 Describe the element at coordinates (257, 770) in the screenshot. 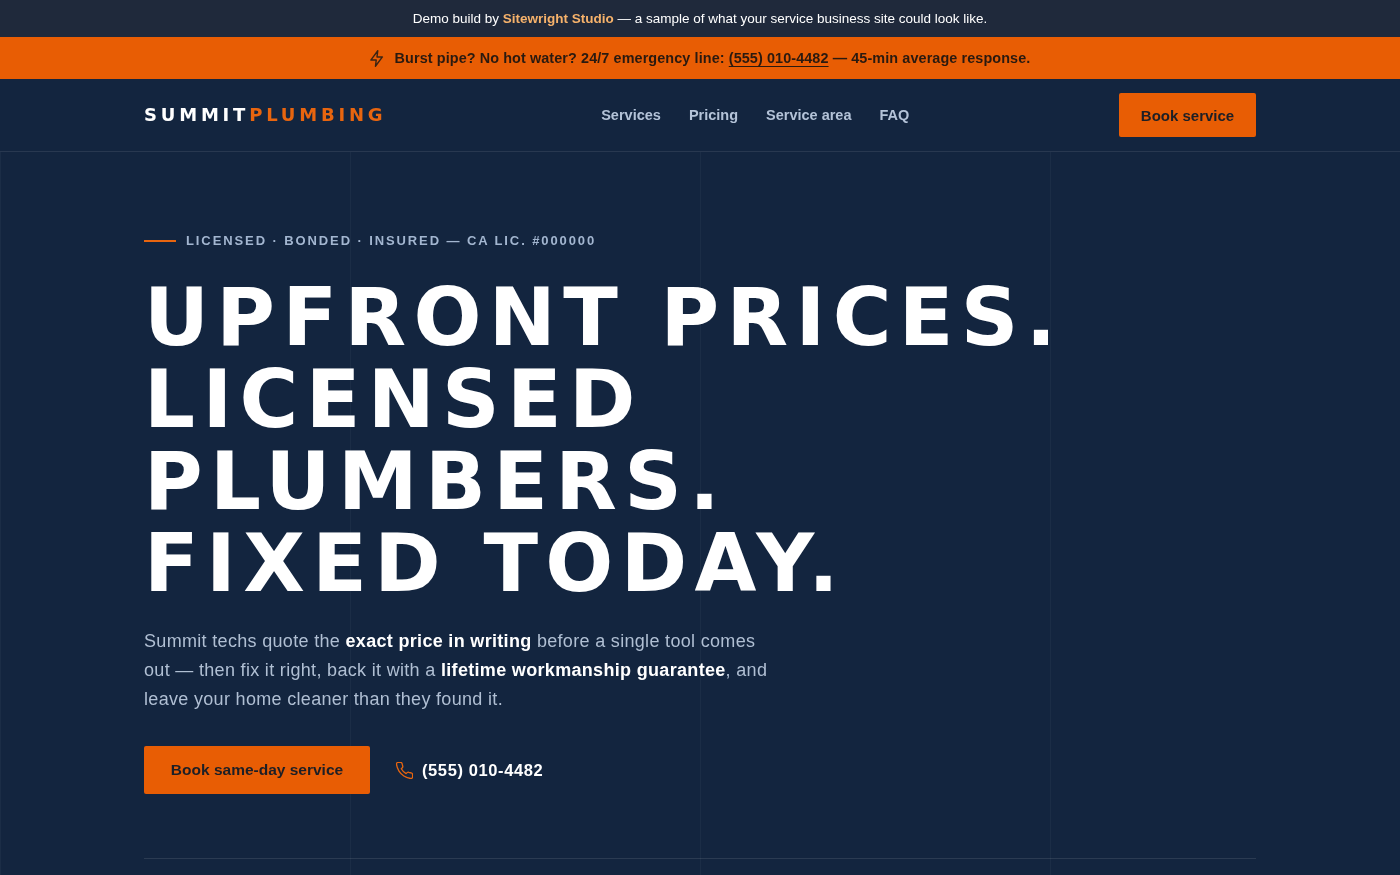

I see `book-same-day-button: Book same-day service` at that location.